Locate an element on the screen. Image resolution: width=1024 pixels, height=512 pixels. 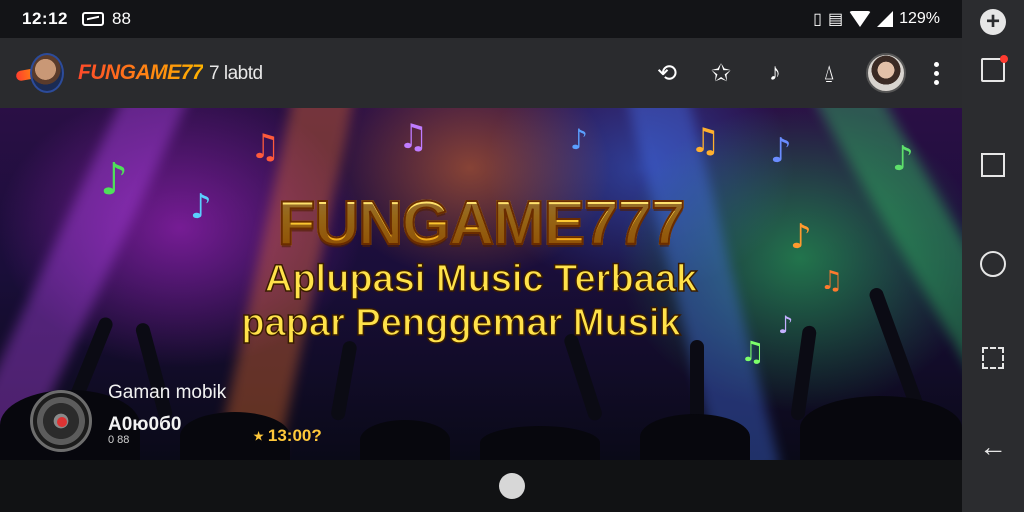
status-notif-count: 88 is located at coordinates (121, 18).